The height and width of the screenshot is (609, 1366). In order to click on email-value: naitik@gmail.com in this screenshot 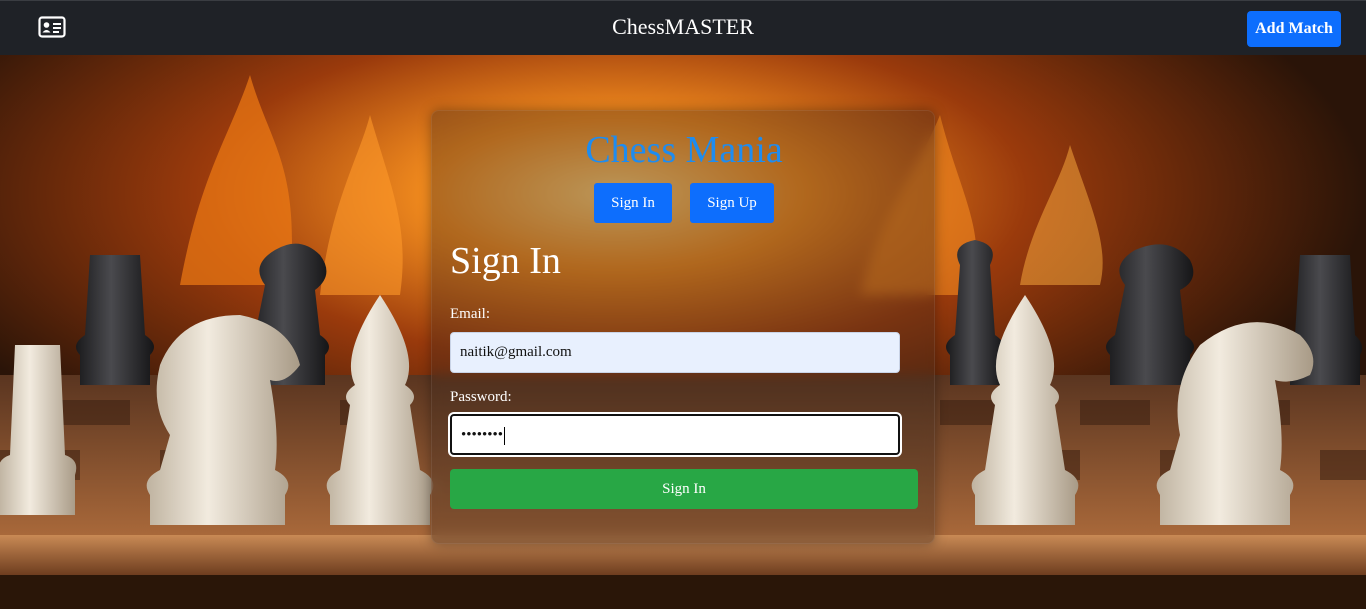, I will do `click(516, 352)`.